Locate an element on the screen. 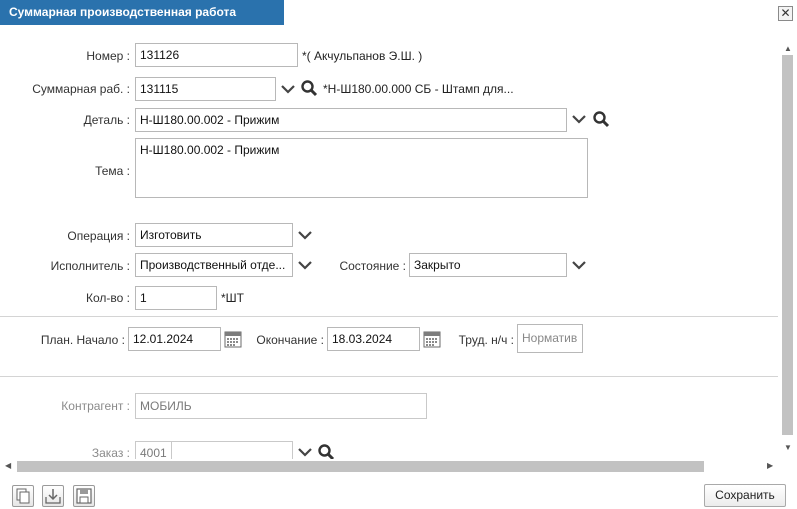  topic-label: Тема : is located at coordinates (112, 171).